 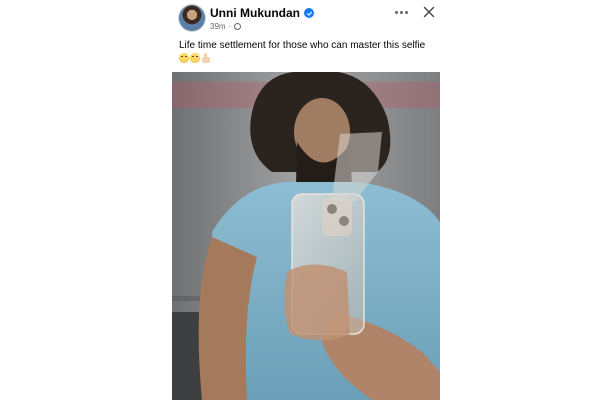 I want to click on author-avatar, so click(x=192, y=18).